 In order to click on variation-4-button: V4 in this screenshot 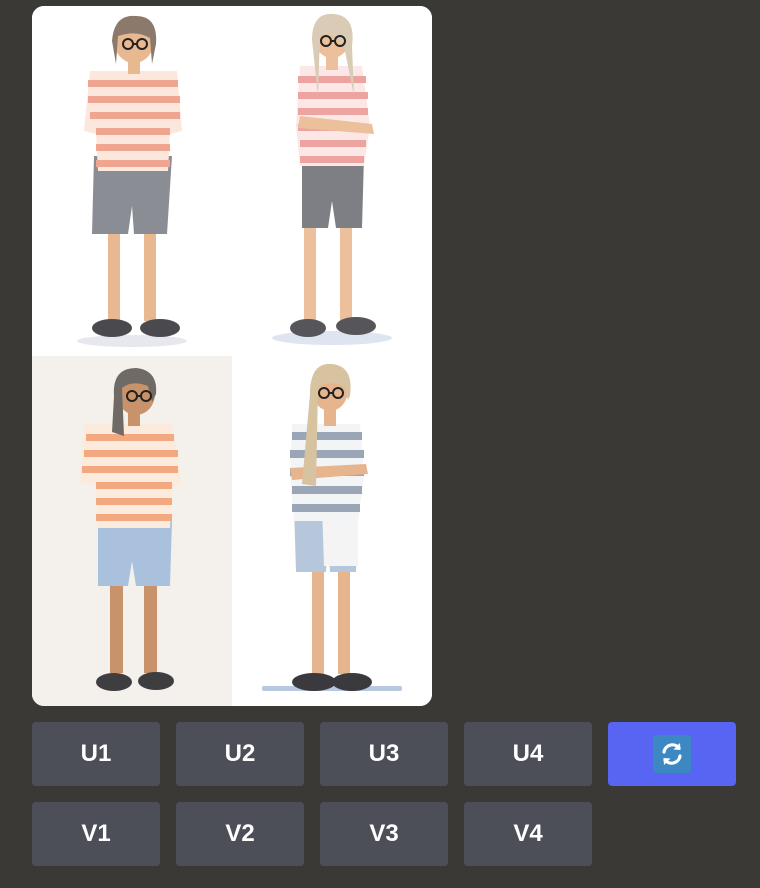, I will do `click(528, 834)`.